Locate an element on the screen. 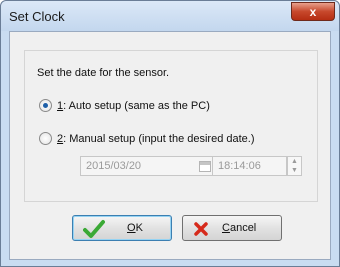 The width and height of the screenshot is (340, 267). close-button: x is located at coordinates (313, 11).